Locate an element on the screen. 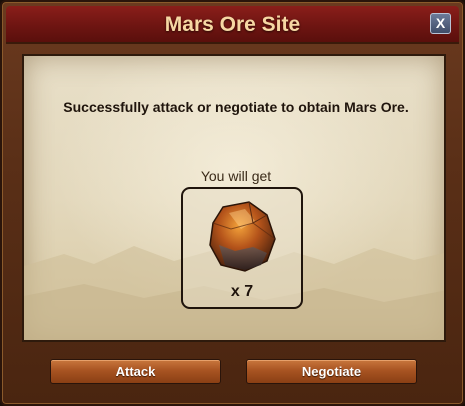 This screenshot has height=406, width=465. reward-label: You will get is located at coordinates (236, 176).